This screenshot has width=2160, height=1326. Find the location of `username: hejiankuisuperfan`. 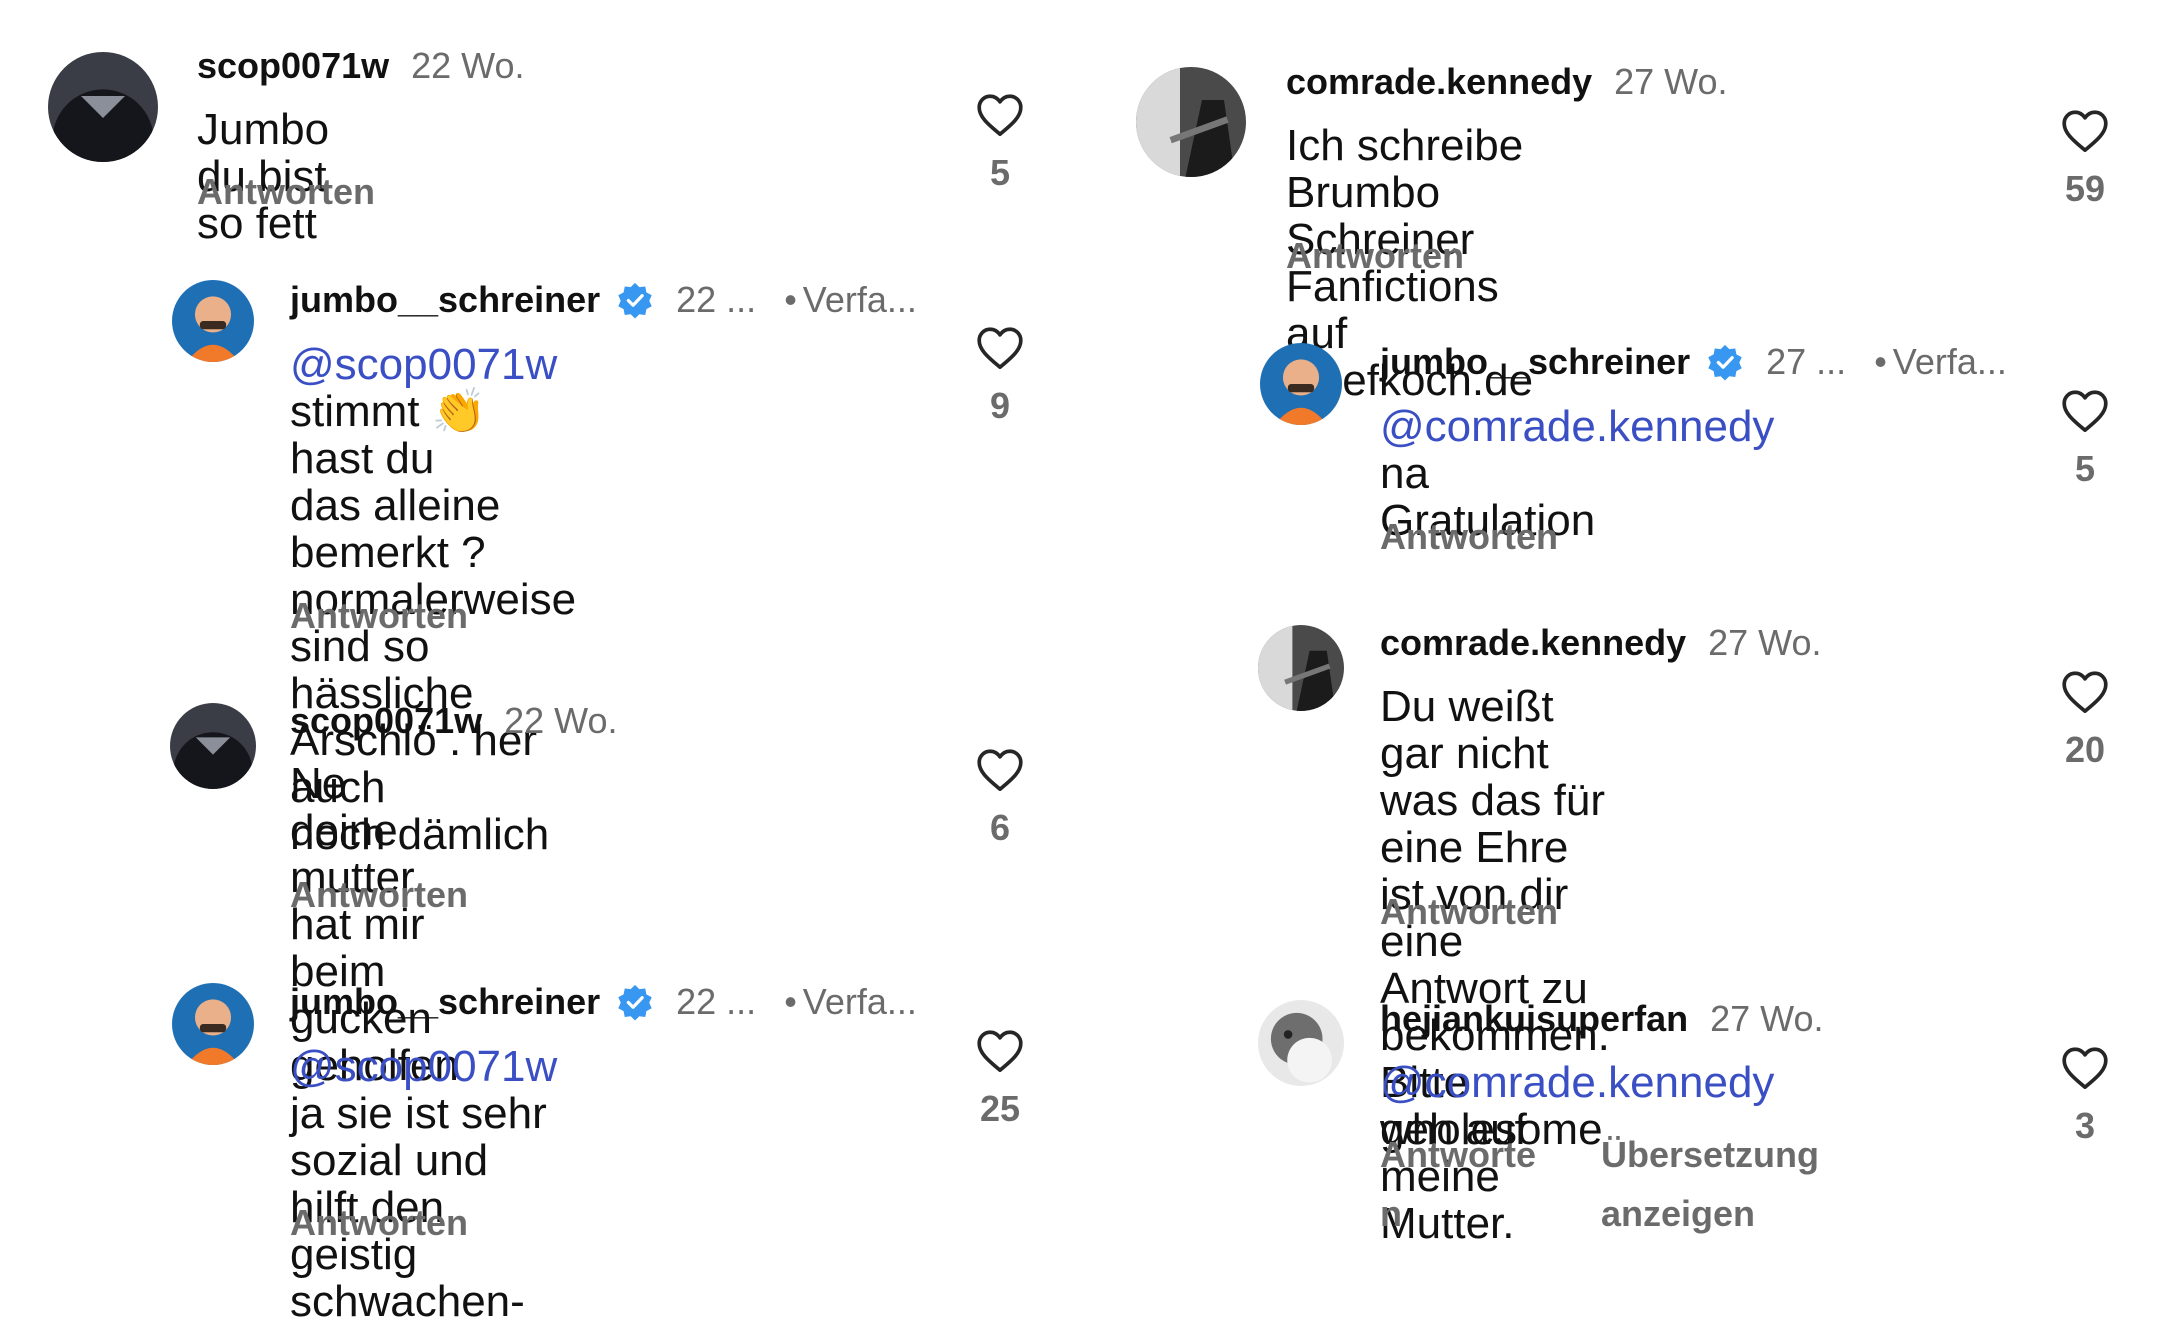

username: hejiankuisuperfan is located at coordinates (1534, 1019).